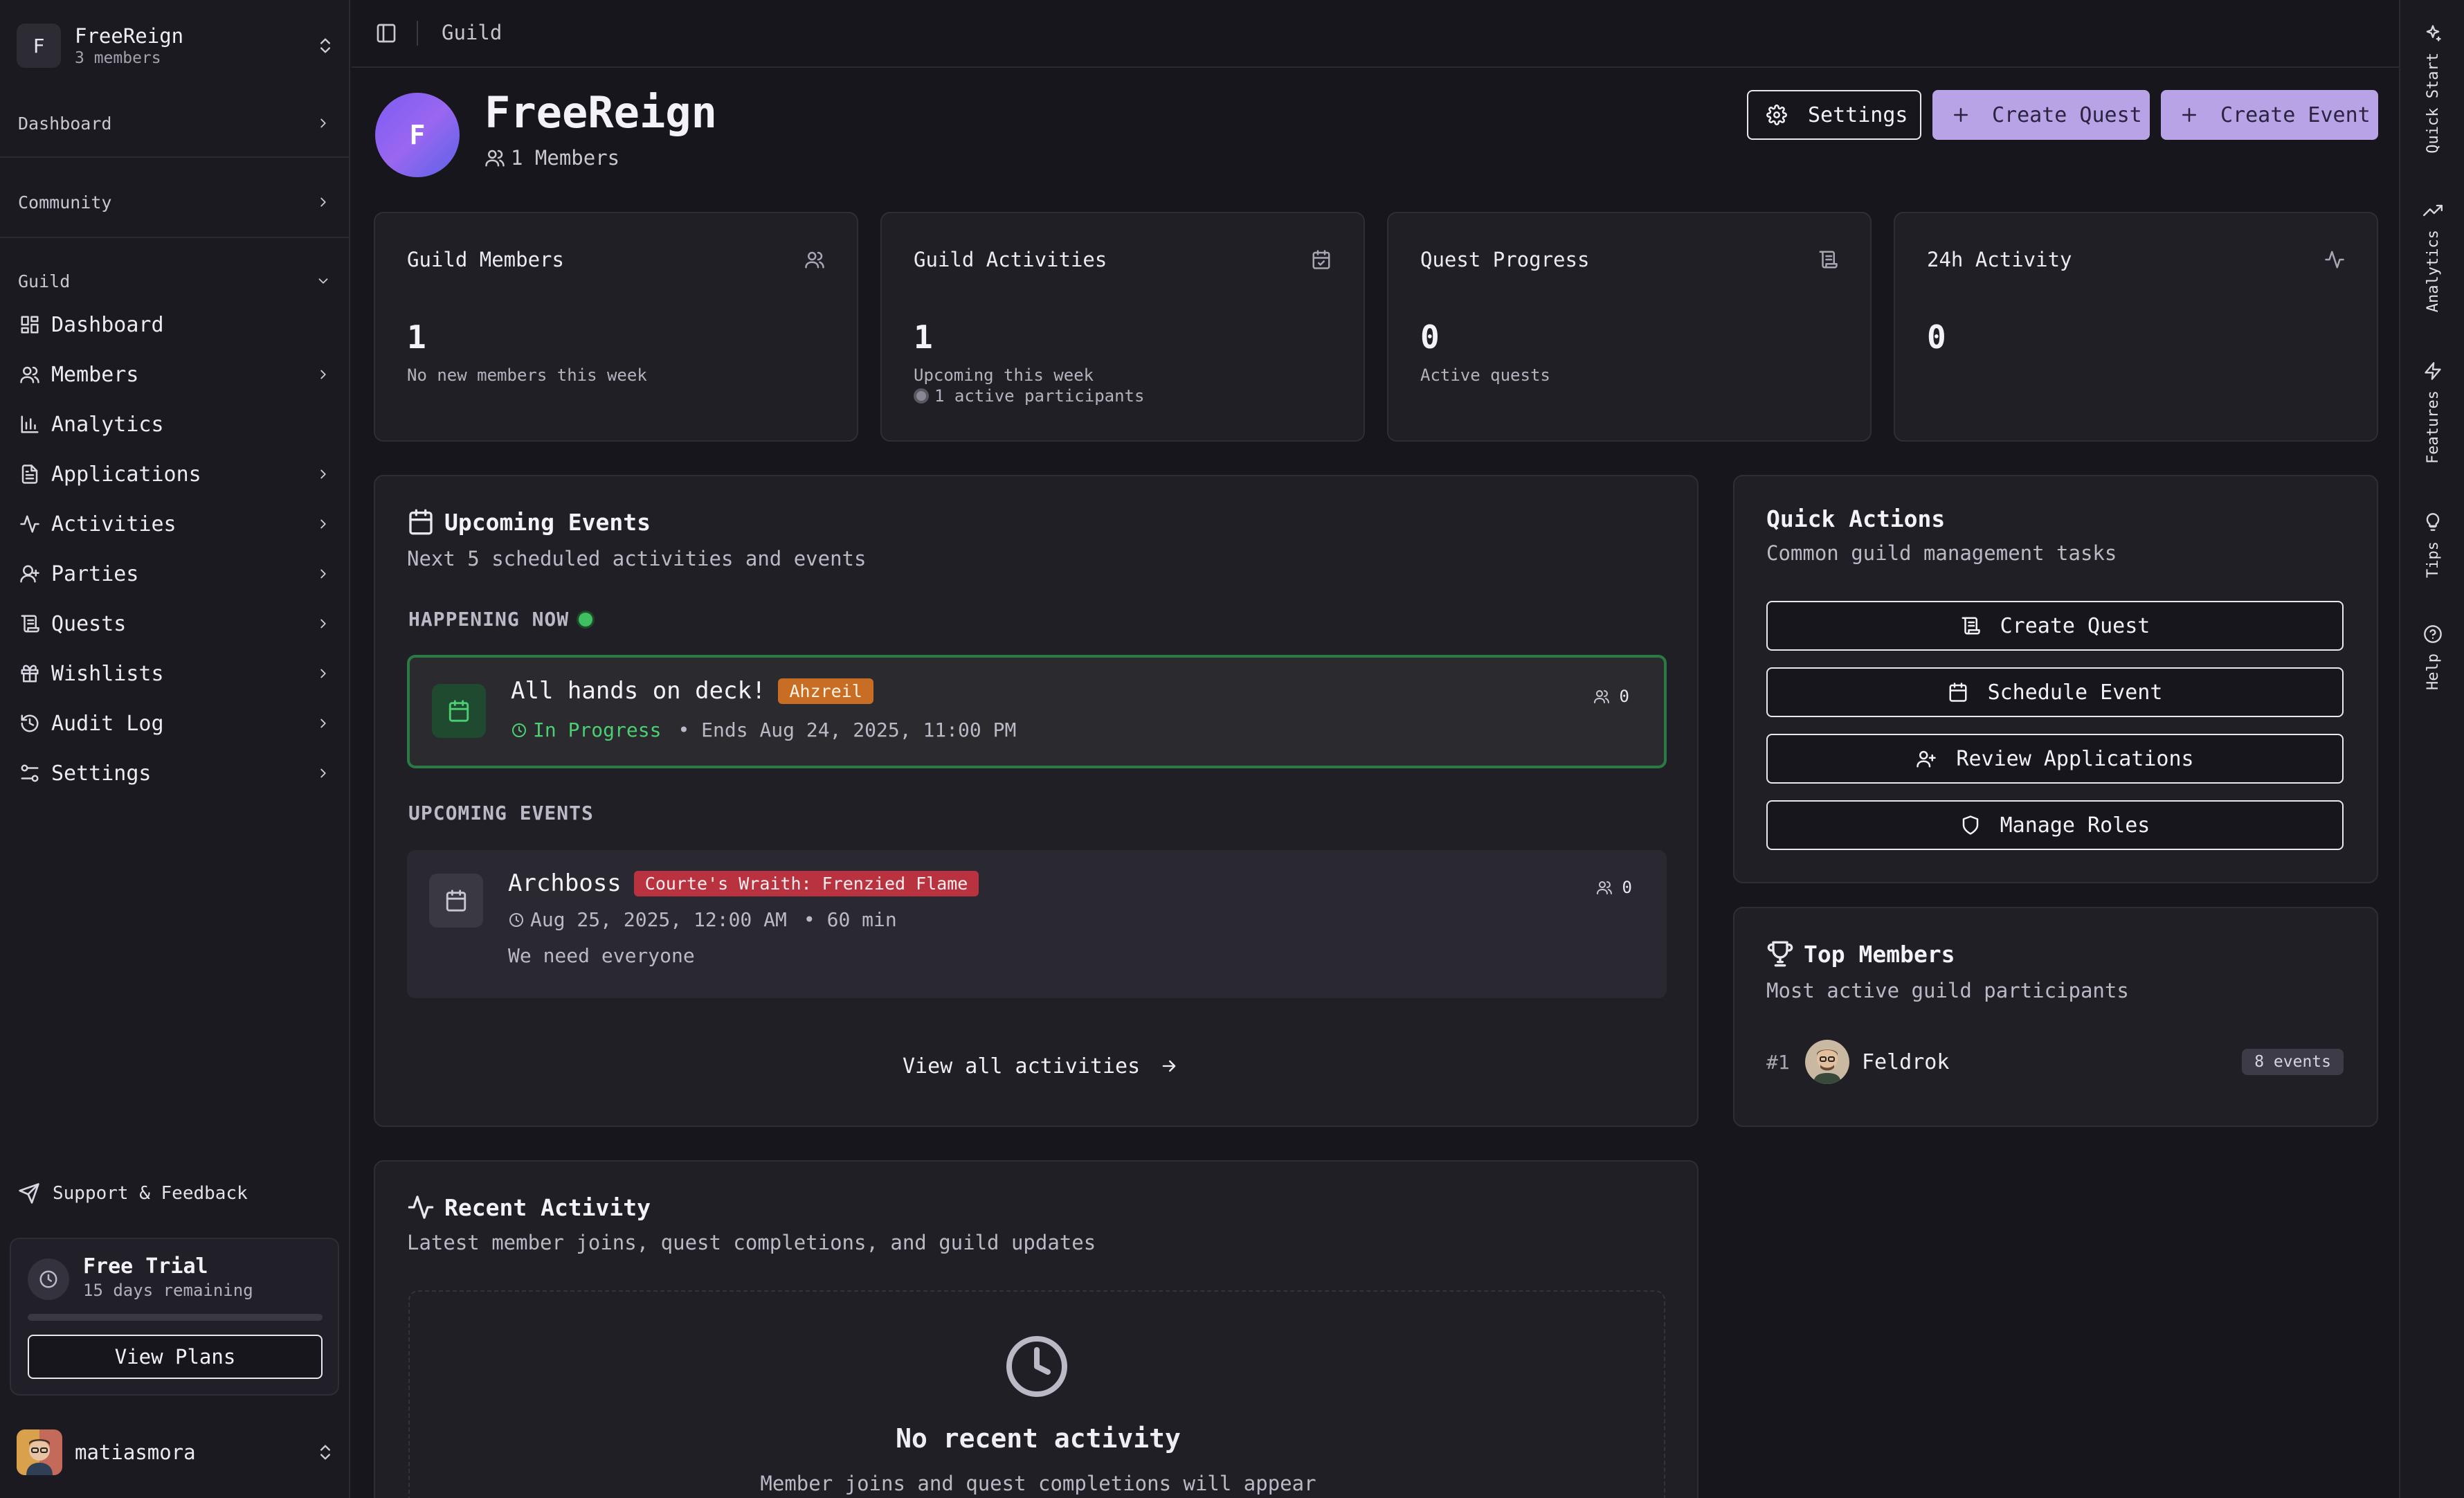  I want to click on sidebar-item-members: Members, so click(175, 374).